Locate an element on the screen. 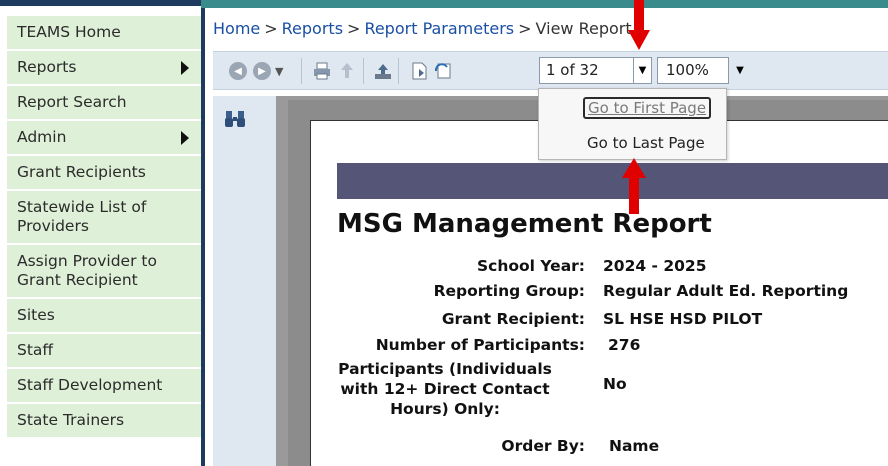  sidebar-item-assign-provider: Assign Provider to Grant Recipient is located at coordinates (104, 272).